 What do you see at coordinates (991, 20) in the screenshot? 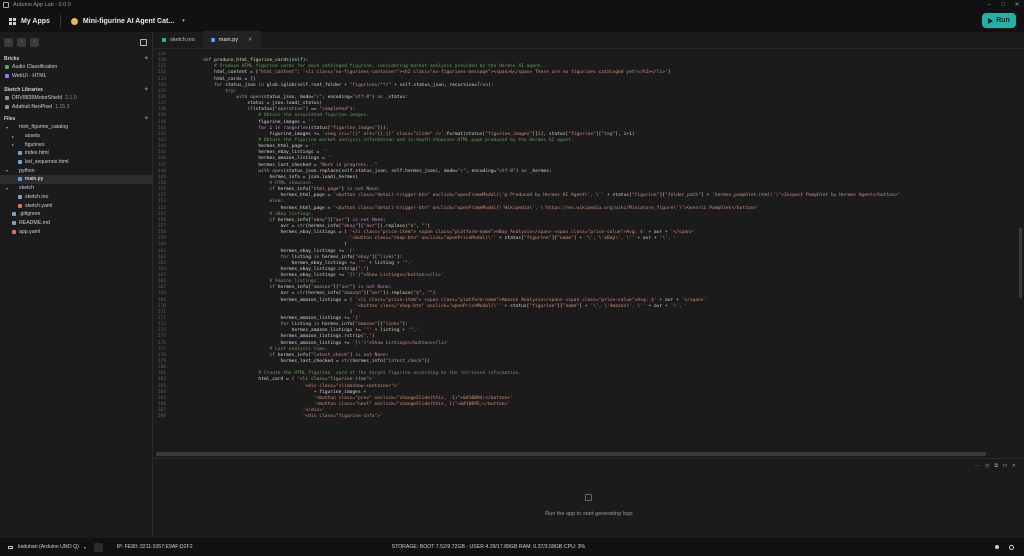
I see `play-icon` at bounding box center [991, 20].